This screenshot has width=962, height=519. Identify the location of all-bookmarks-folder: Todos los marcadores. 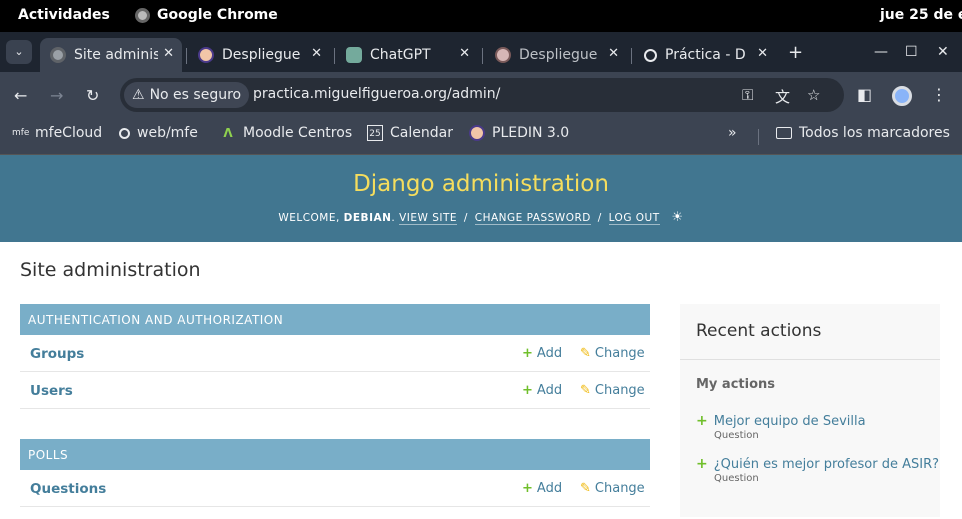
(863, 133).